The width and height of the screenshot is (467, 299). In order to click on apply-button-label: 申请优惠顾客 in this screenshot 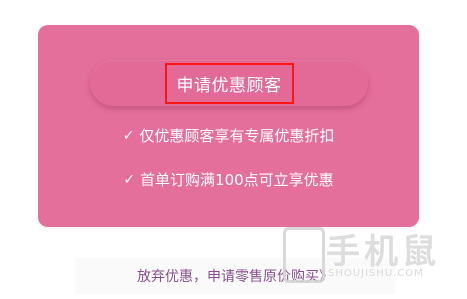, I will do `click(229, 83)`.